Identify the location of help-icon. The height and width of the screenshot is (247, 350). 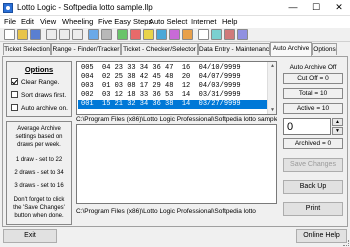
(242, 34).